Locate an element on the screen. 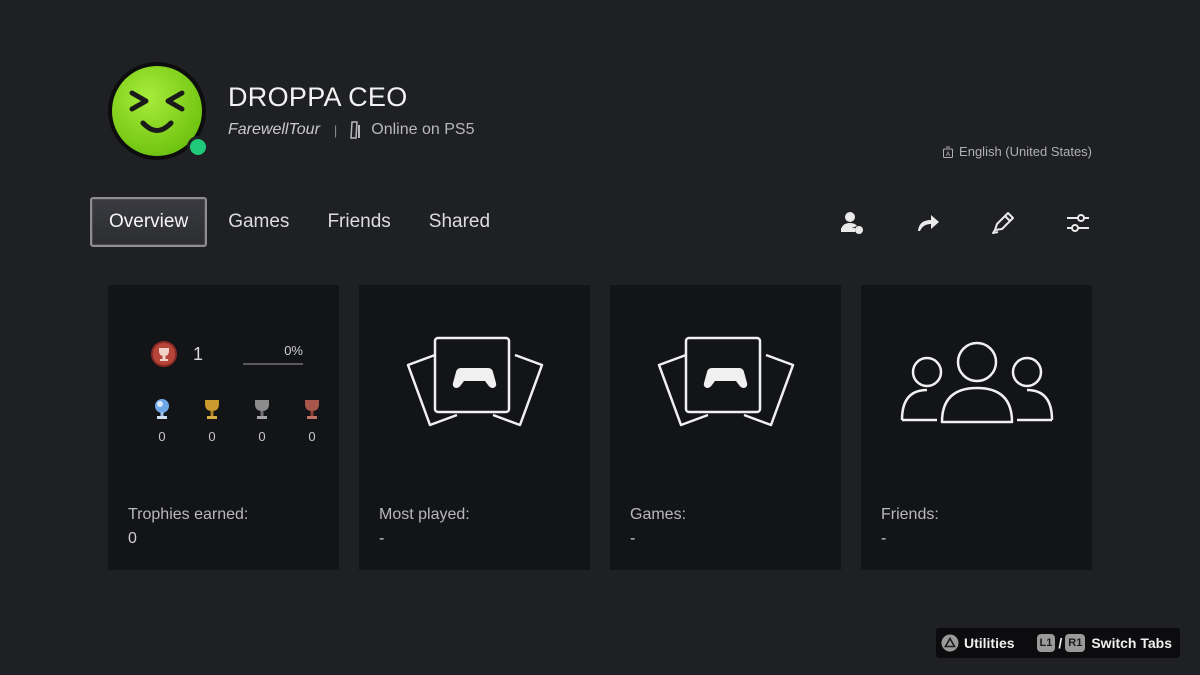  tab-friends: Friends is located at coordinates (358, 222).